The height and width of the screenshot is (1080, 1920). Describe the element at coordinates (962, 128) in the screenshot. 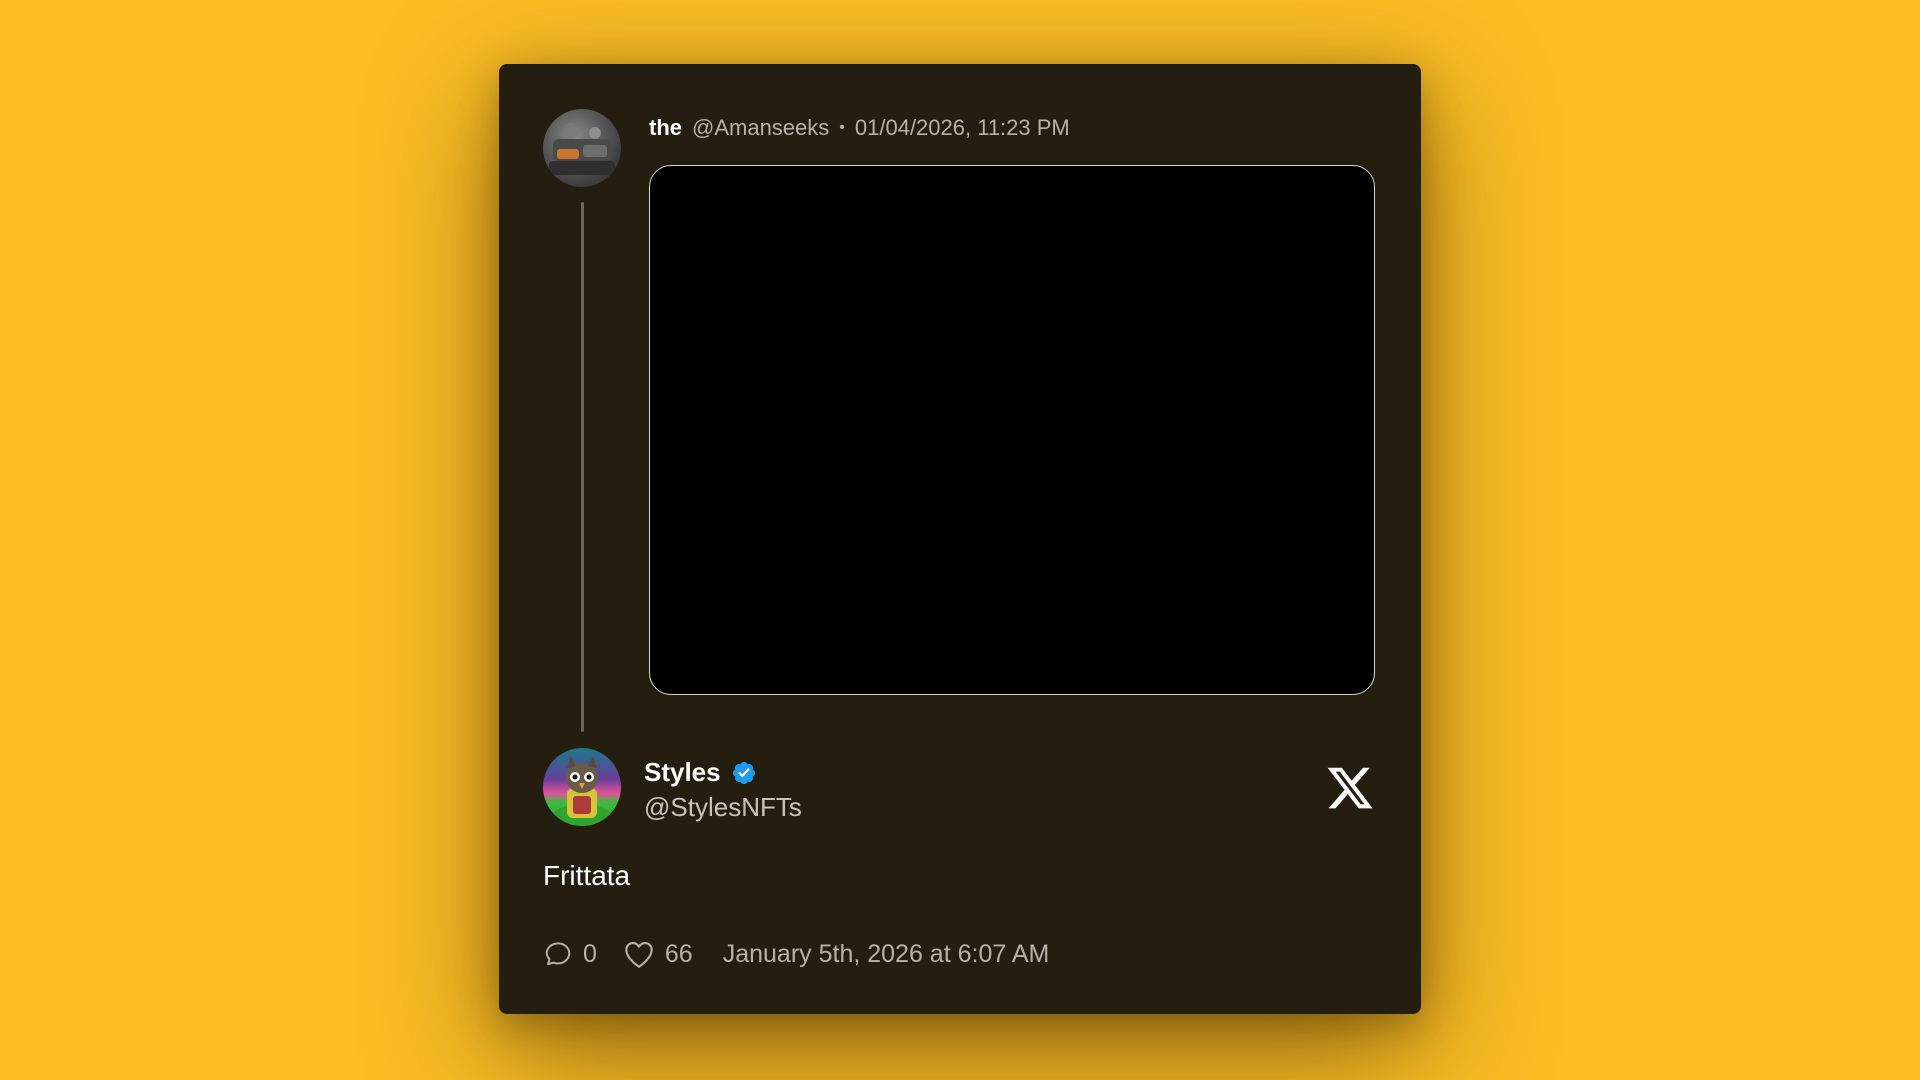

I see `parent-timestamp: 01/04/2026, 11:23 PM` at that location.